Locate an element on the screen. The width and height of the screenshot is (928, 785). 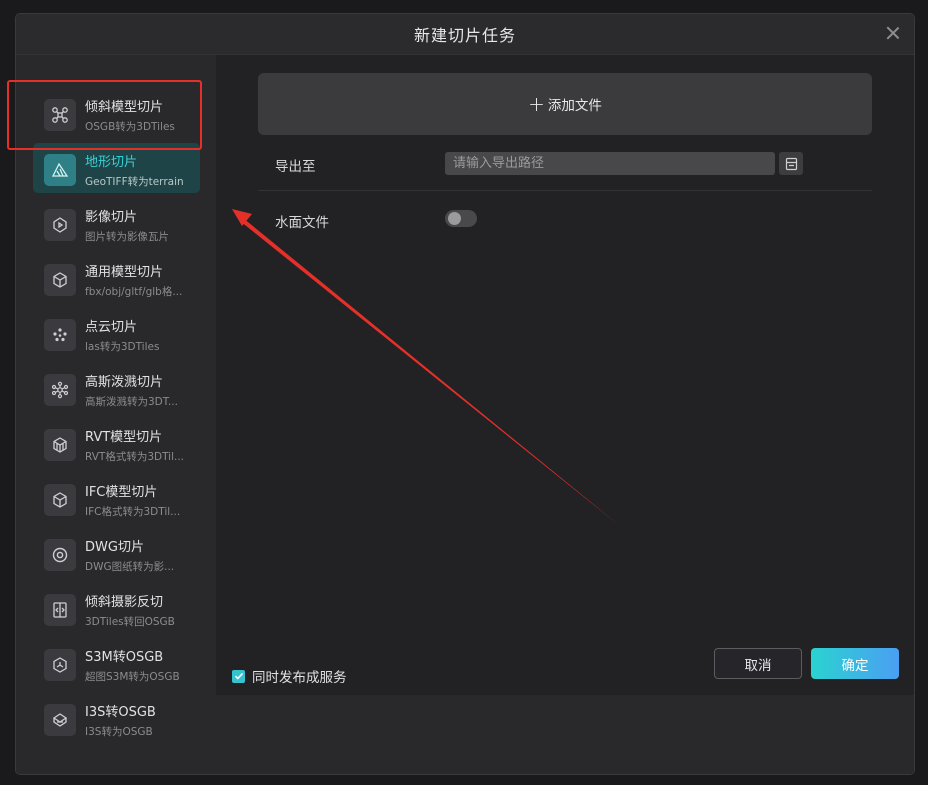
export-label: 导出至 is located at coordinates (295, 167).